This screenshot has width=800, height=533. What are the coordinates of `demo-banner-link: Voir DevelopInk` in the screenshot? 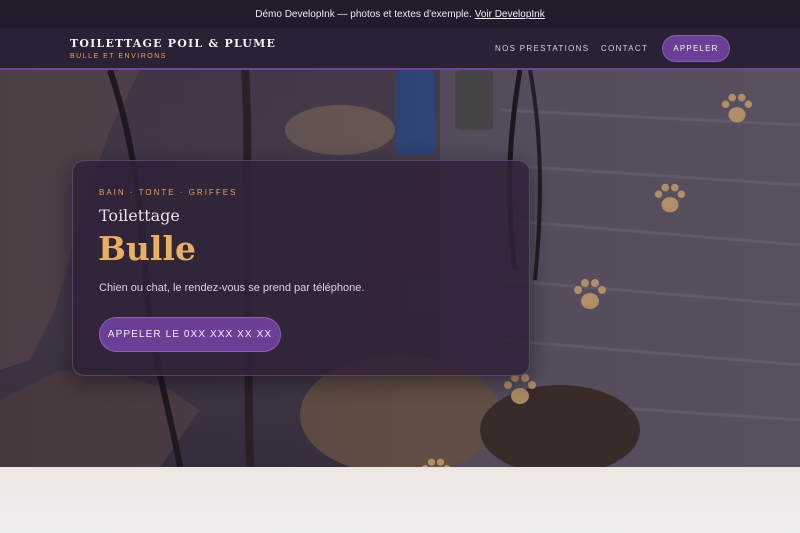 It's located at (510, 14).